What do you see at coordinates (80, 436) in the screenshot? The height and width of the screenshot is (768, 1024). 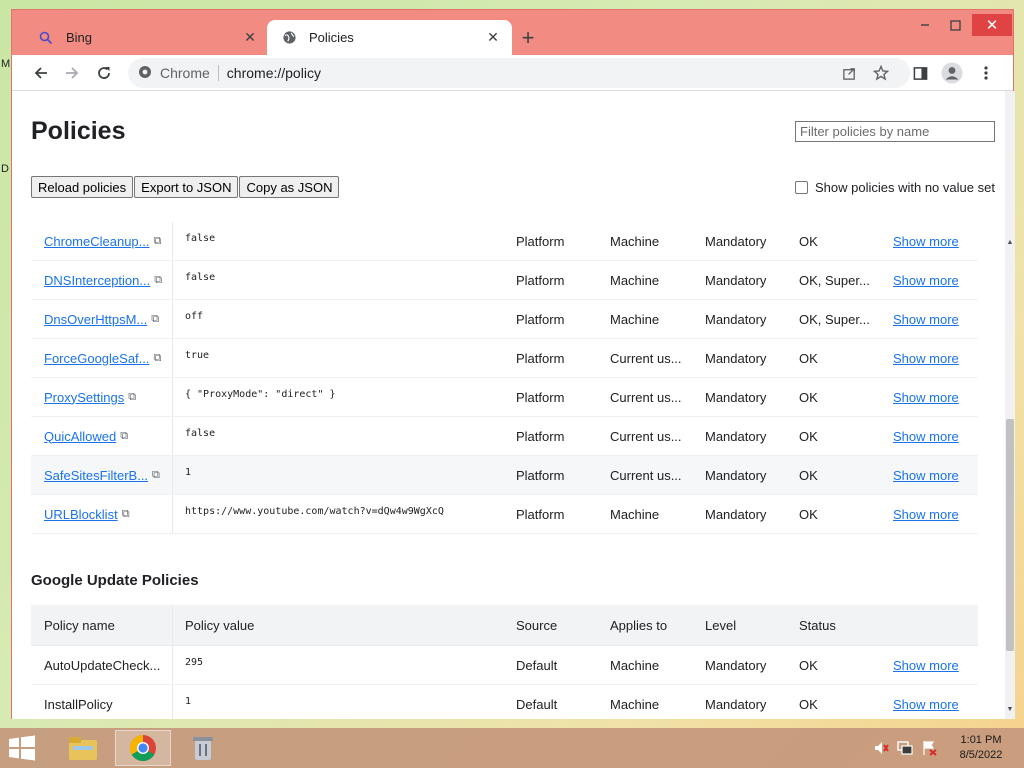 I see `policy-name-link: QuicAllowed` at bounding box center [80, 436].